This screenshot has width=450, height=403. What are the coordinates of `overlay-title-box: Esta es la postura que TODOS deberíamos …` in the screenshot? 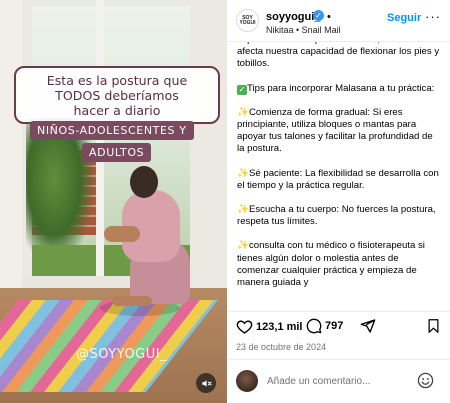 It's located at (117, 95).